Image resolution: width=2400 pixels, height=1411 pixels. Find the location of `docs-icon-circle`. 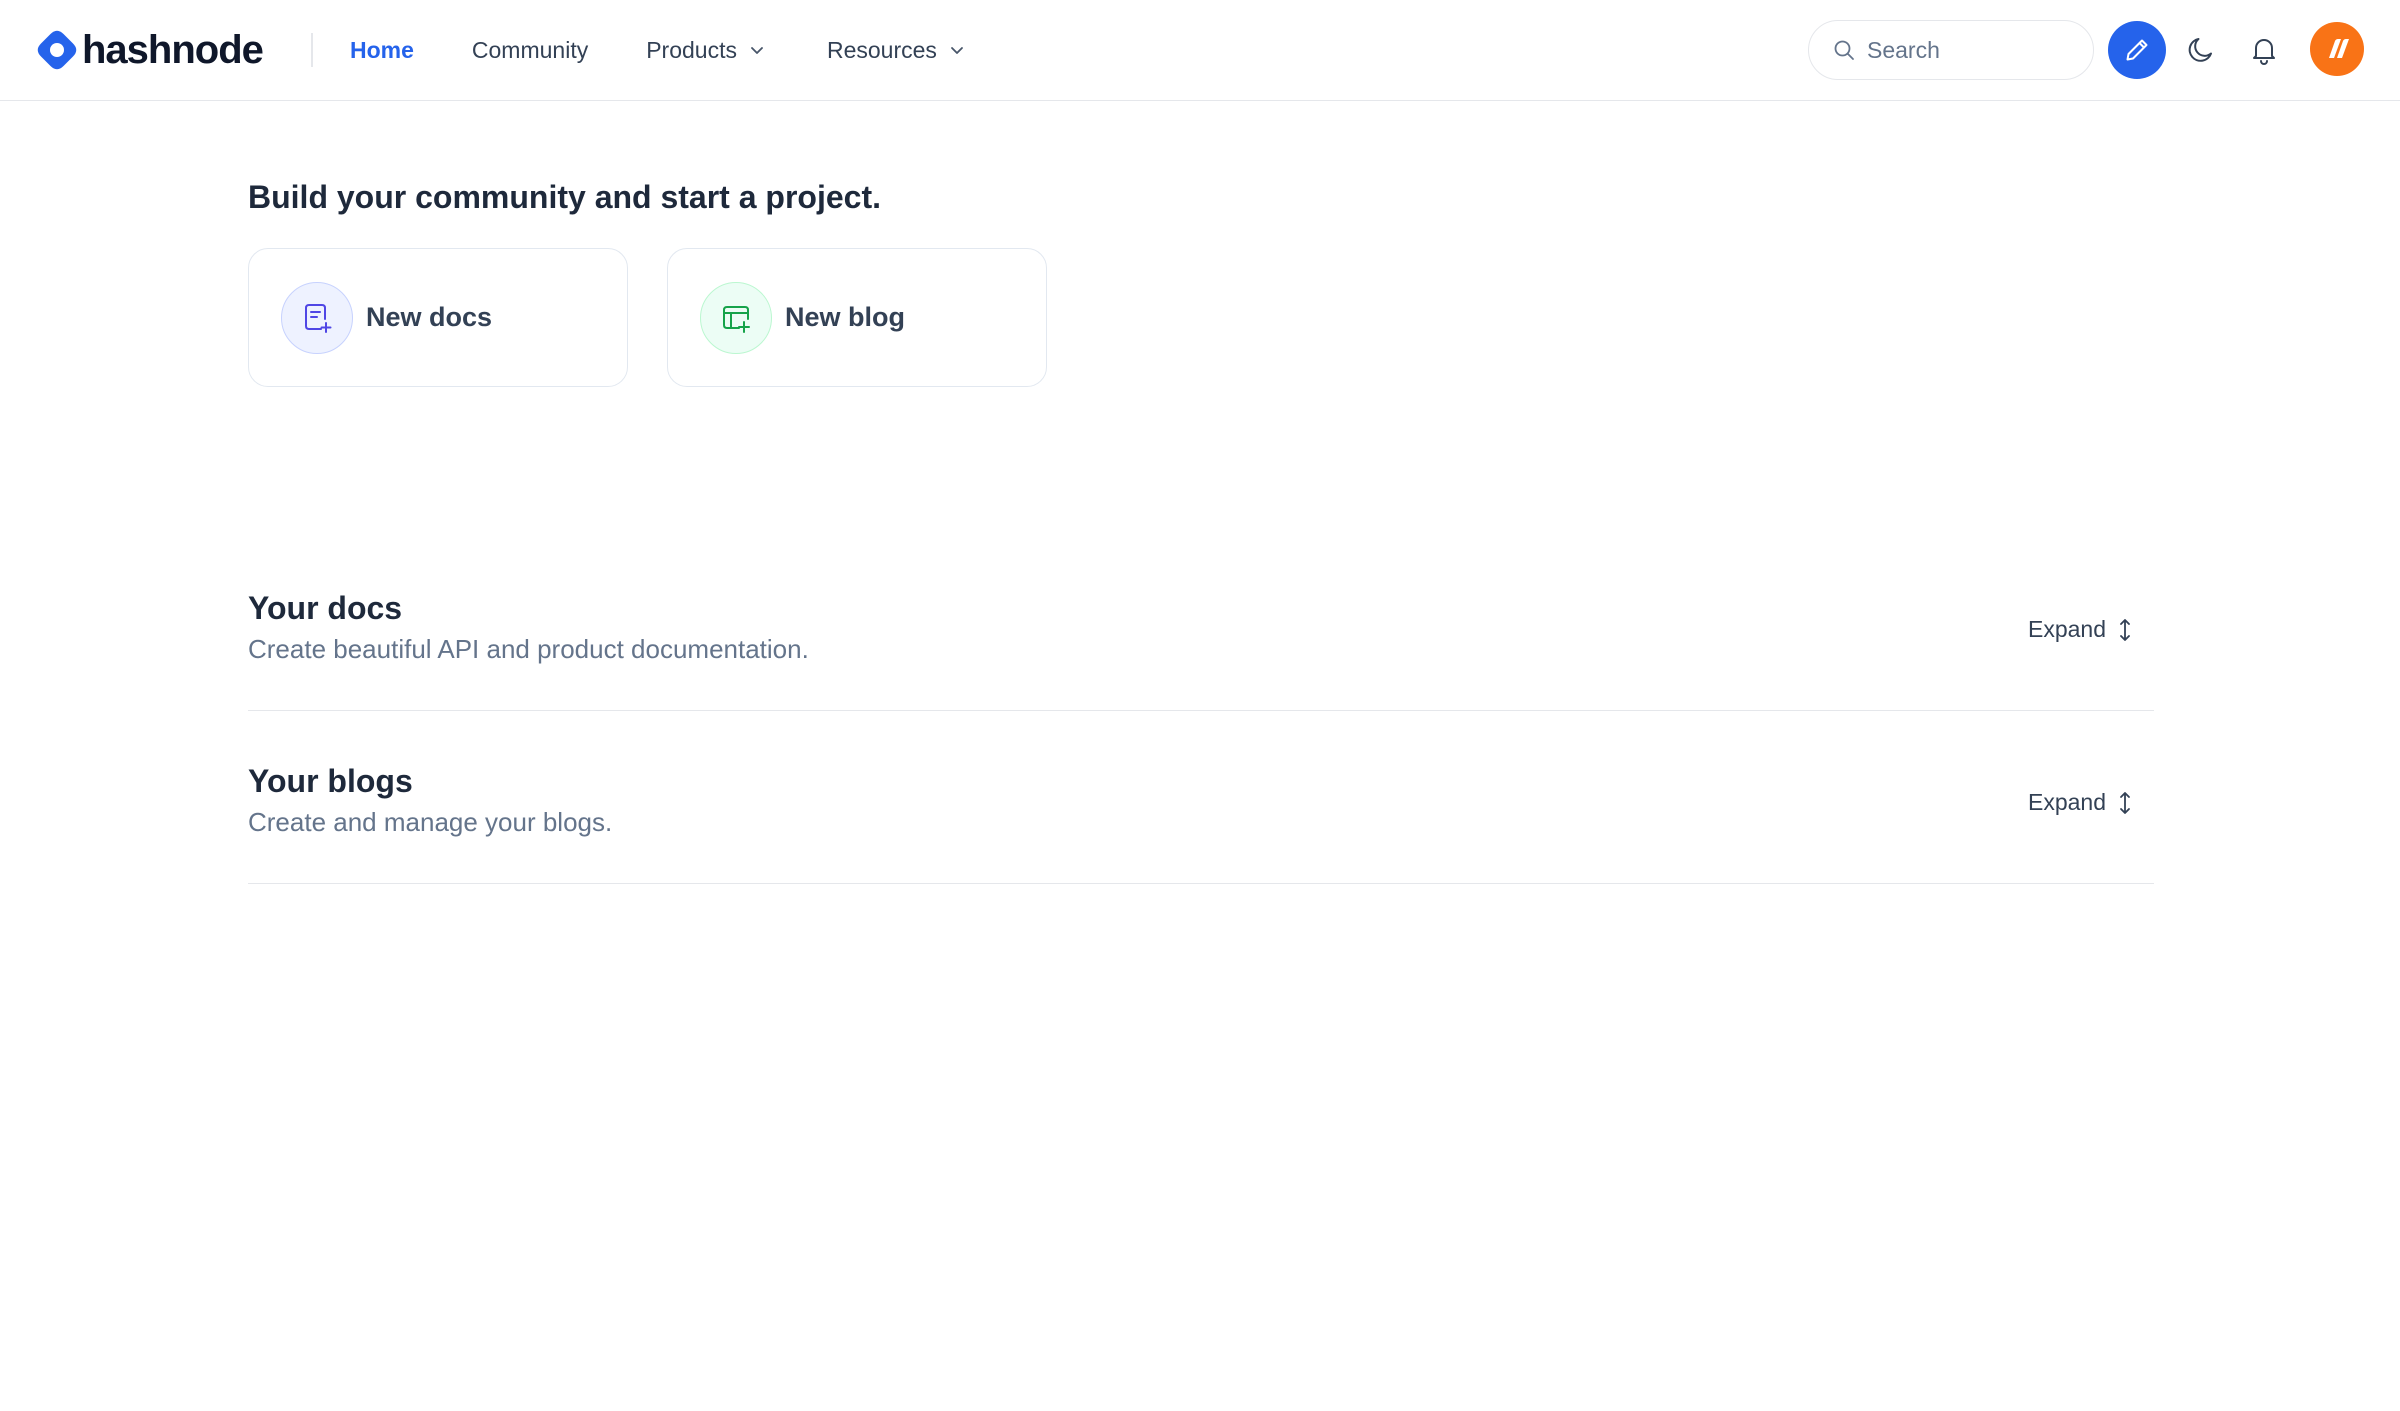

docs-icon-circle is located at coordinates (317, 317).